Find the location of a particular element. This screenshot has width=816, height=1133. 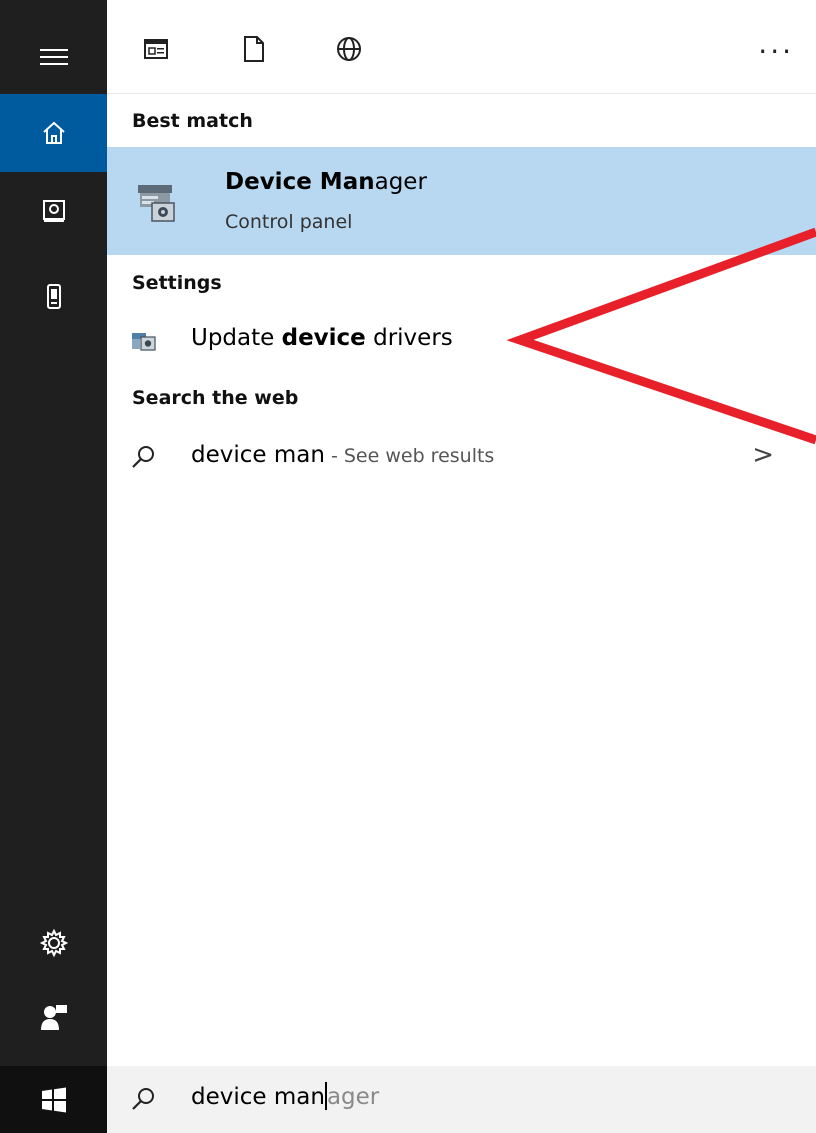

notebook-button is located at coordinates (53, 211).